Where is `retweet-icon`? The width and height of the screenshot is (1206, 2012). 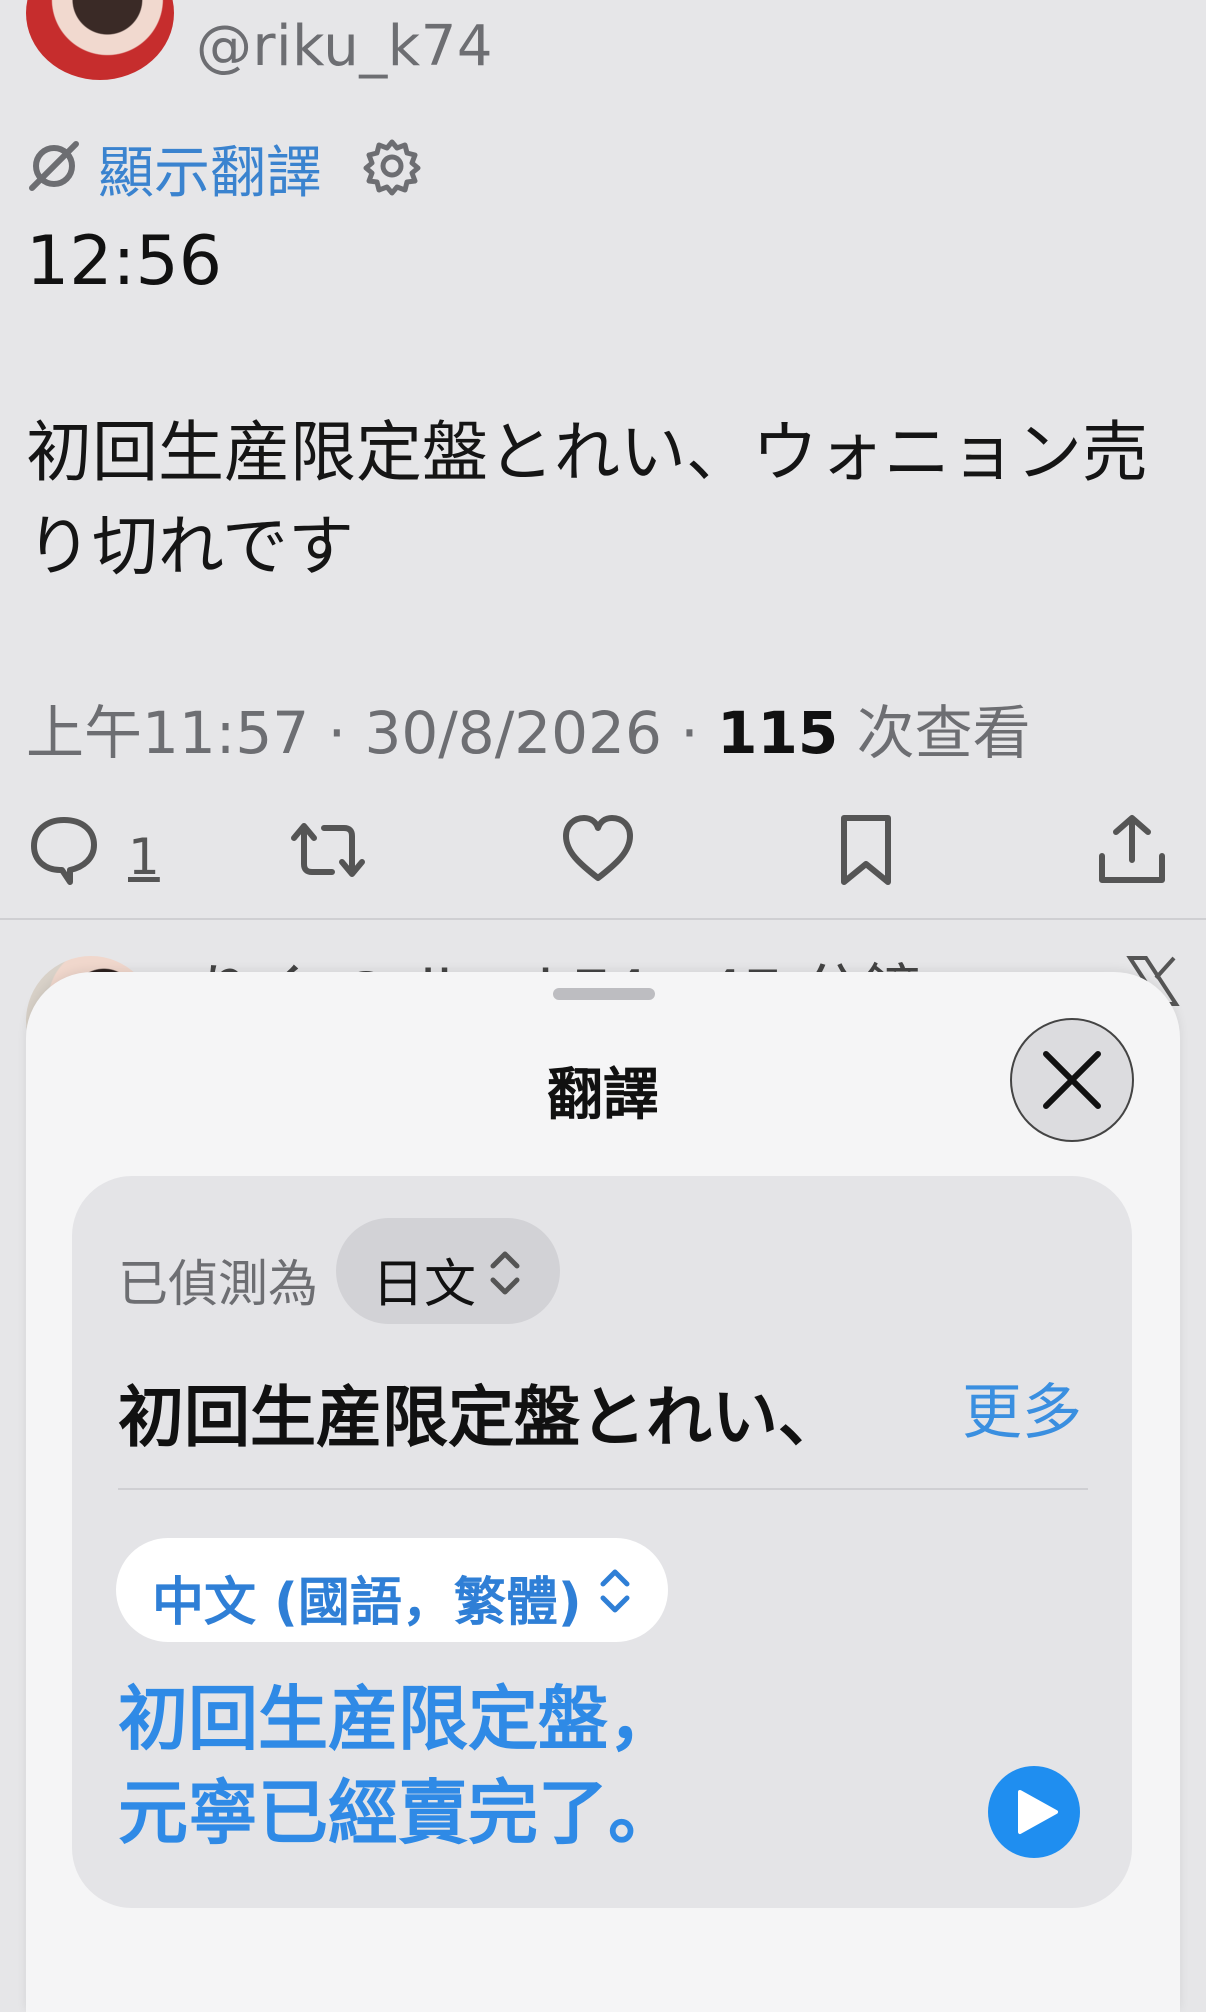 retweet-icon is located at coordinates (328, 850).